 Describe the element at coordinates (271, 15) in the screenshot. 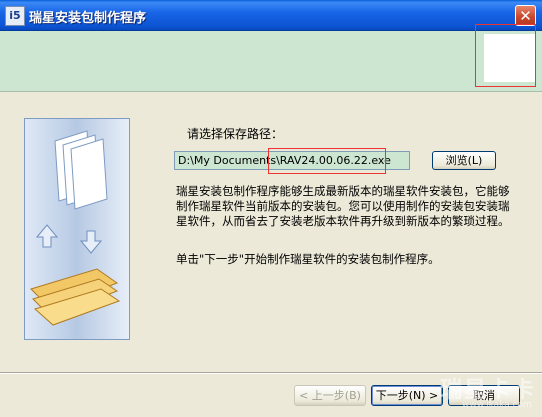

I see `title-bar: i5 瑞星安装包制作程序 ✕` at that location.